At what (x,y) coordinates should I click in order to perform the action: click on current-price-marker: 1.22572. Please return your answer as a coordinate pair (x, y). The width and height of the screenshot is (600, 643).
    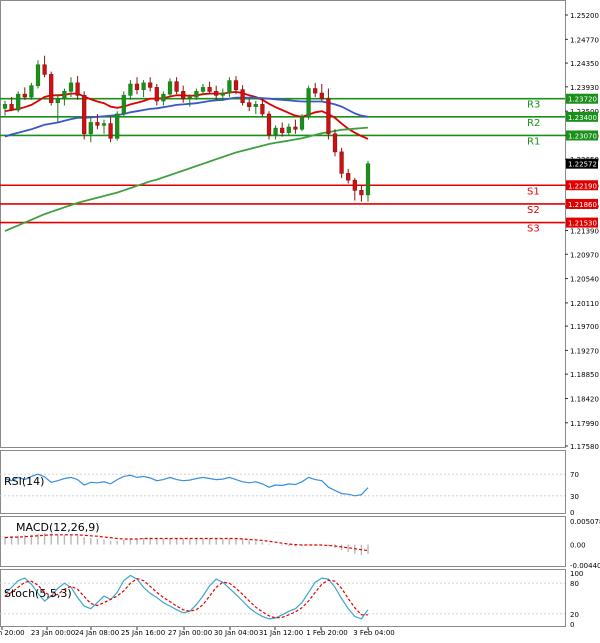
    Looking at the image, I should click on (582, 163).